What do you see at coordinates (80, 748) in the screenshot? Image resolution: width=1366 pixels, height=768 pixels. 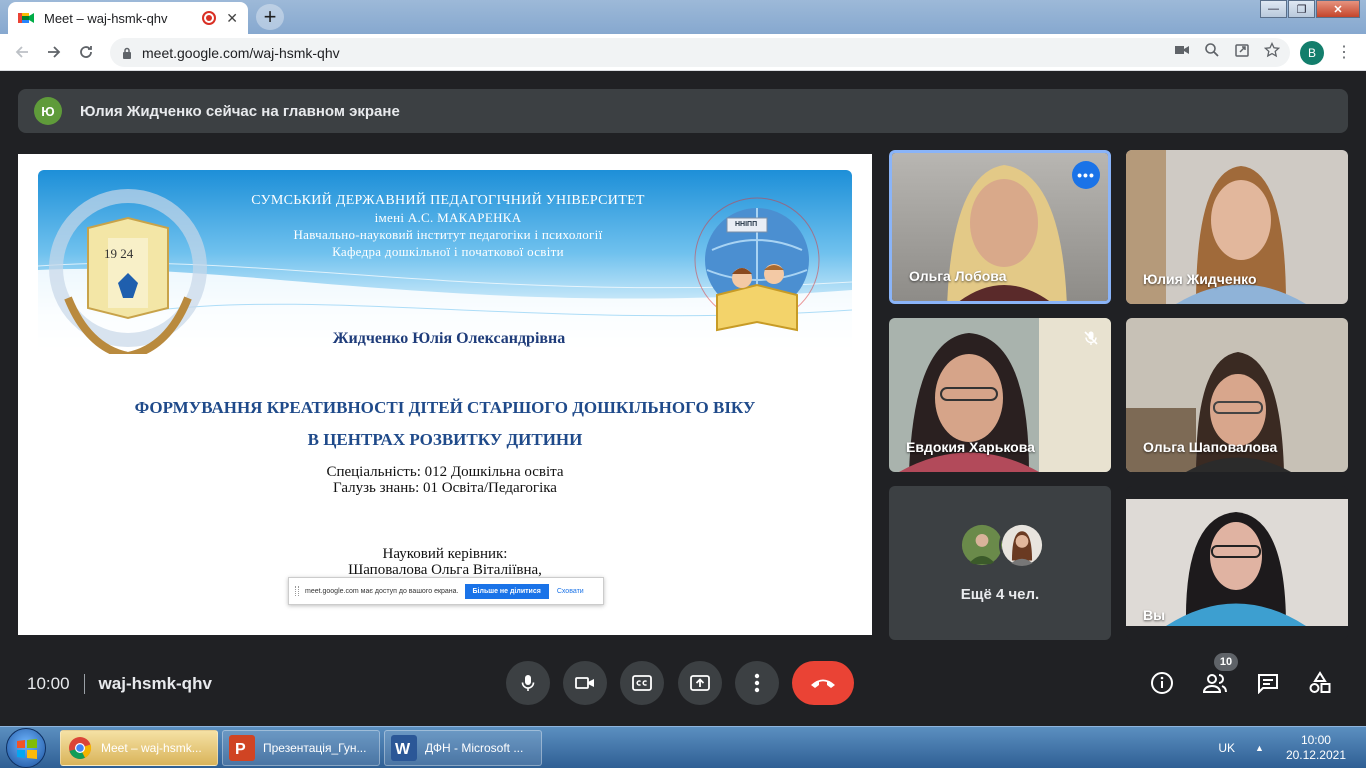 I see `chrome-icon` at bounding box center [80, 748].